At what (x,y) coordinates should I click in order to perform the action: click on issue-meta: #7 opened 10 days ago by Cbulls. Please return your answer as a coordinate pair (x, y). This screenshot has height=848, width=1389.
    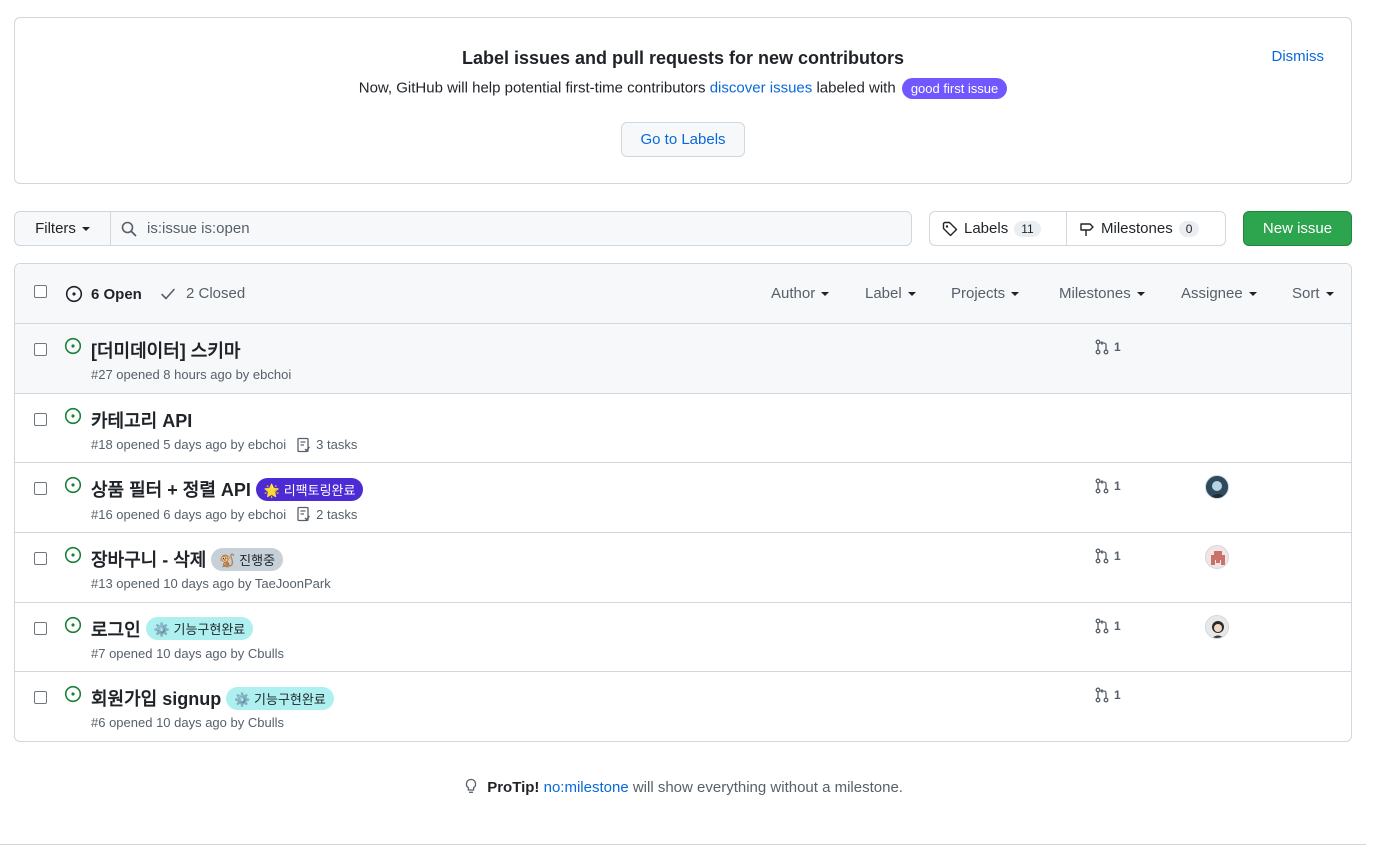
    Looking at the image, I should click on (187, 653).